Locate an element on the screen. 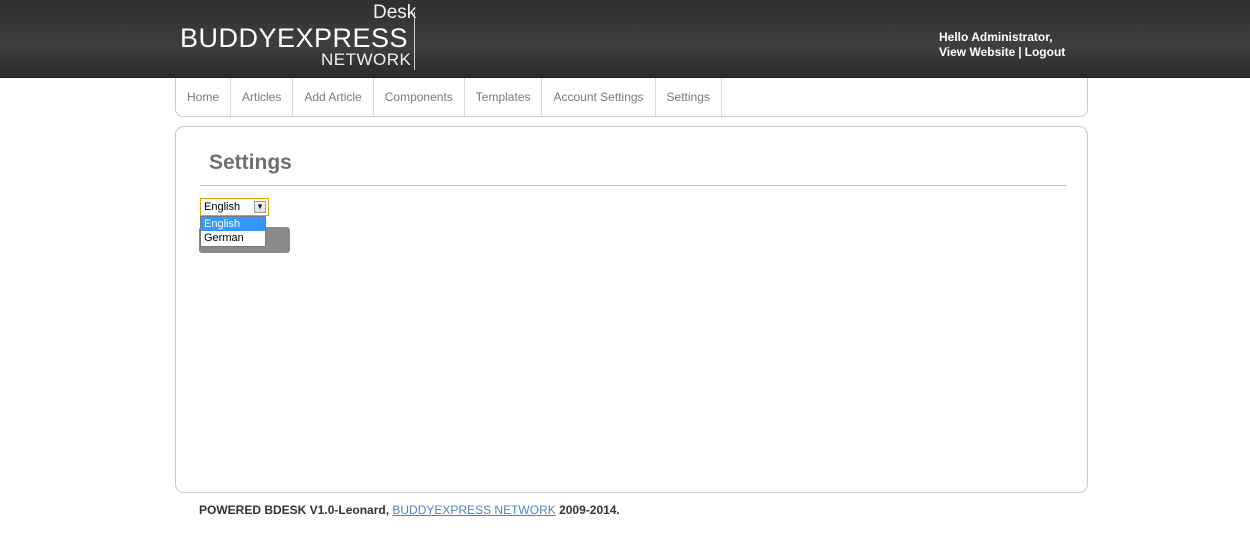 The height and width of the screenshot is (546, 1250). page-title: Settings is located at coordinates (250, 162).